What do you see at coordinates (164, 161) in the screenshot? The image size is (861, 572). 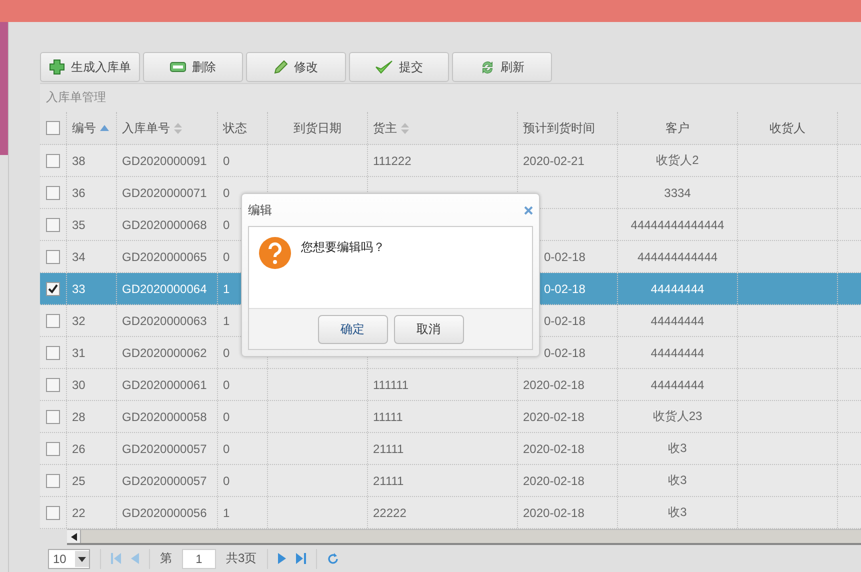 I see `table-cell: GD2020000091` at bounding box center [164, 161].